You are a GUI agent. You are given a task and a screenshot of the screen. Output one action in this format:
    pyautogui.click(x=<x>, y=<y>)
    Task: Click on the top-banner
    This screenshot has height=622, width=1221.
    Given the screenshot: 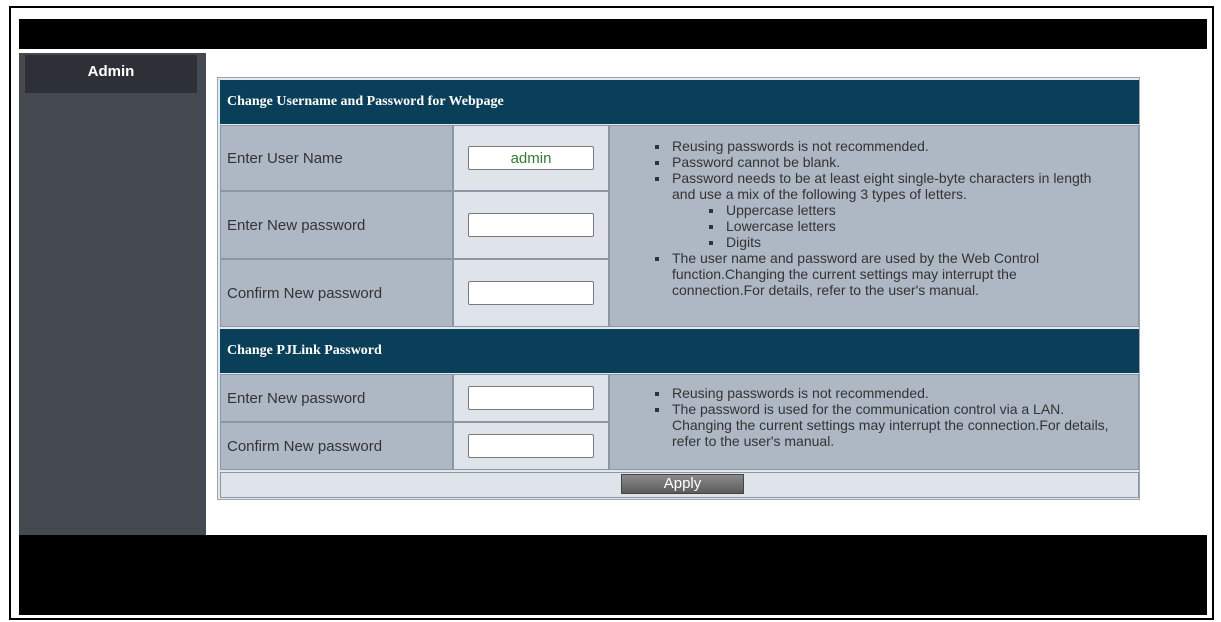 What is the action you would take?
    pyautogui.click(x=613, y=34)
    